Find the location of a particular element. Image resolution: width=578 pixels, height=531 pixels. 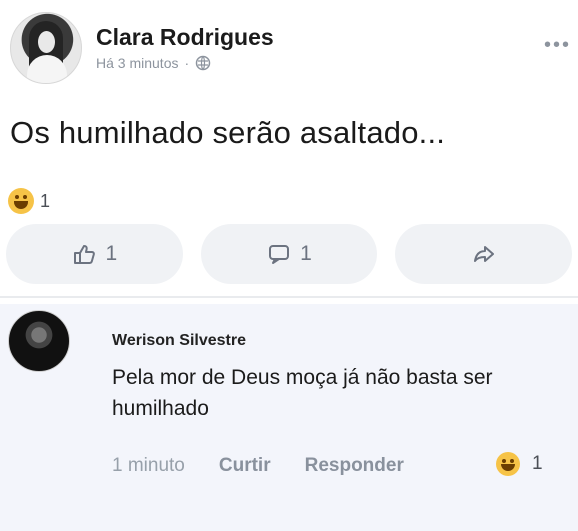

post-reactions: 1 is located at coordinates (29, 201).